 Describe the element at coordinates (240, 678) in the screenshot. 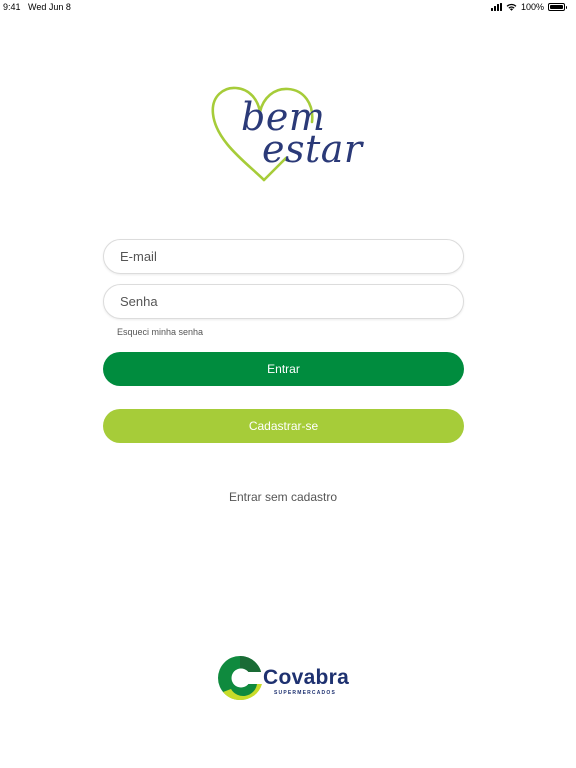

I see `covabra-c-icon` at that location.